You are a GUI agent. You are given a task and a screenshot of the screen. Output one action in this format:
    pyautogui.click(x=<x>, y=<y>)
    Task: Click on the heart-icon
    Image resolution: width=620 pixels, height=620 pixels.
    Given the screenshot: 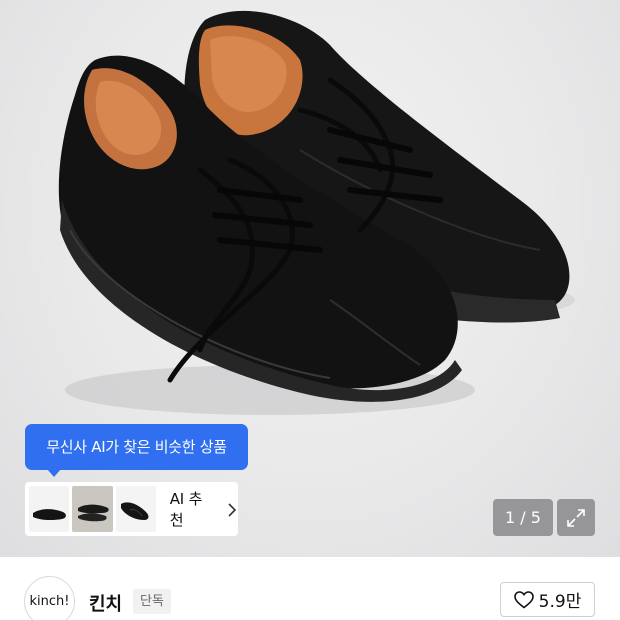 What is the action you would take?
    pyautogui.click(x=523, y=599)
    